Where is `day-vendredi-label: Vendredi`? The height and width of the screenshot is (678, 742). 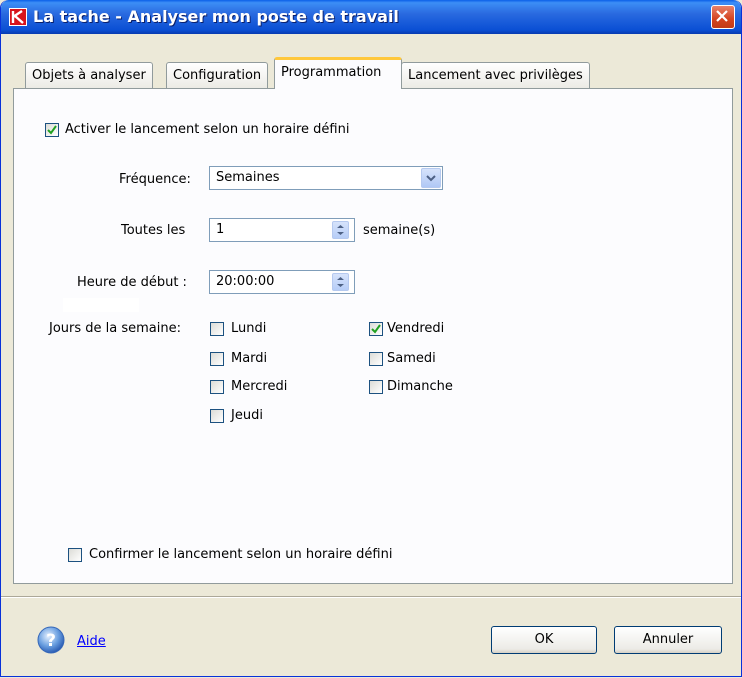 day-vendredi-label: Vendredi is located at coordinates (416, 328).